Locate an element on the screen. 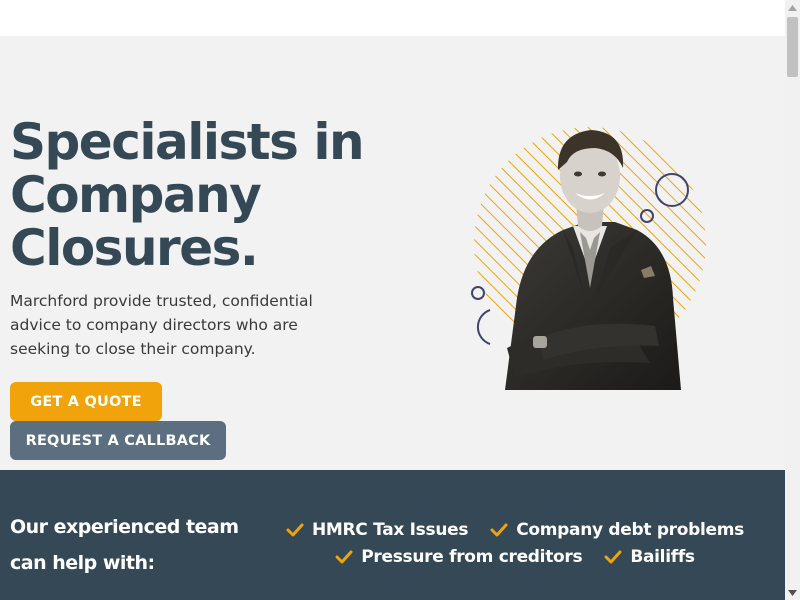 This screenshot has height=600, width=800. services-heading: Our experienced team can help with: is located at coordinates (130, 545).